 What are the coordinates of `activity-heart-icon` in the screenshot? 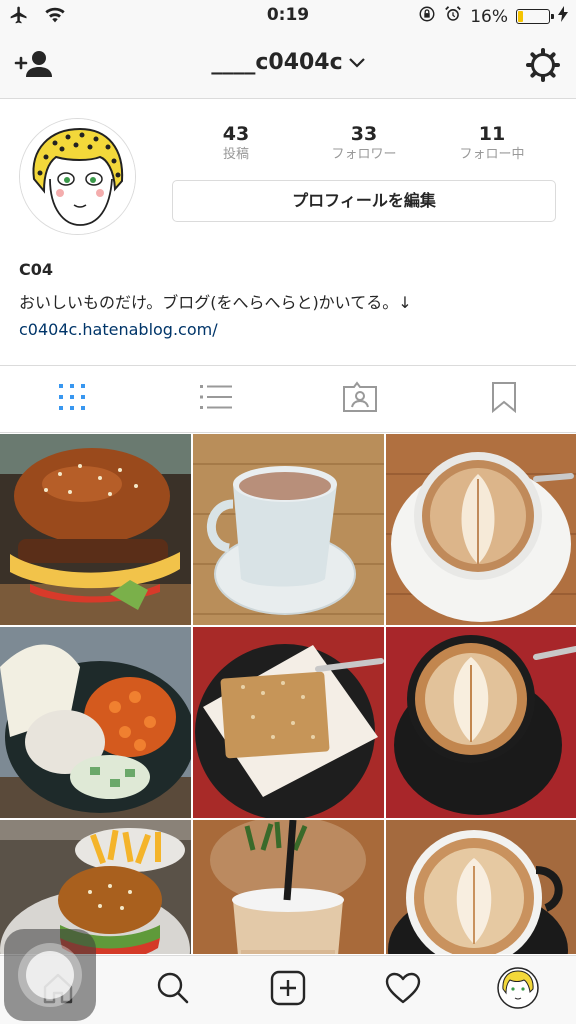 It's located at (403, 990).